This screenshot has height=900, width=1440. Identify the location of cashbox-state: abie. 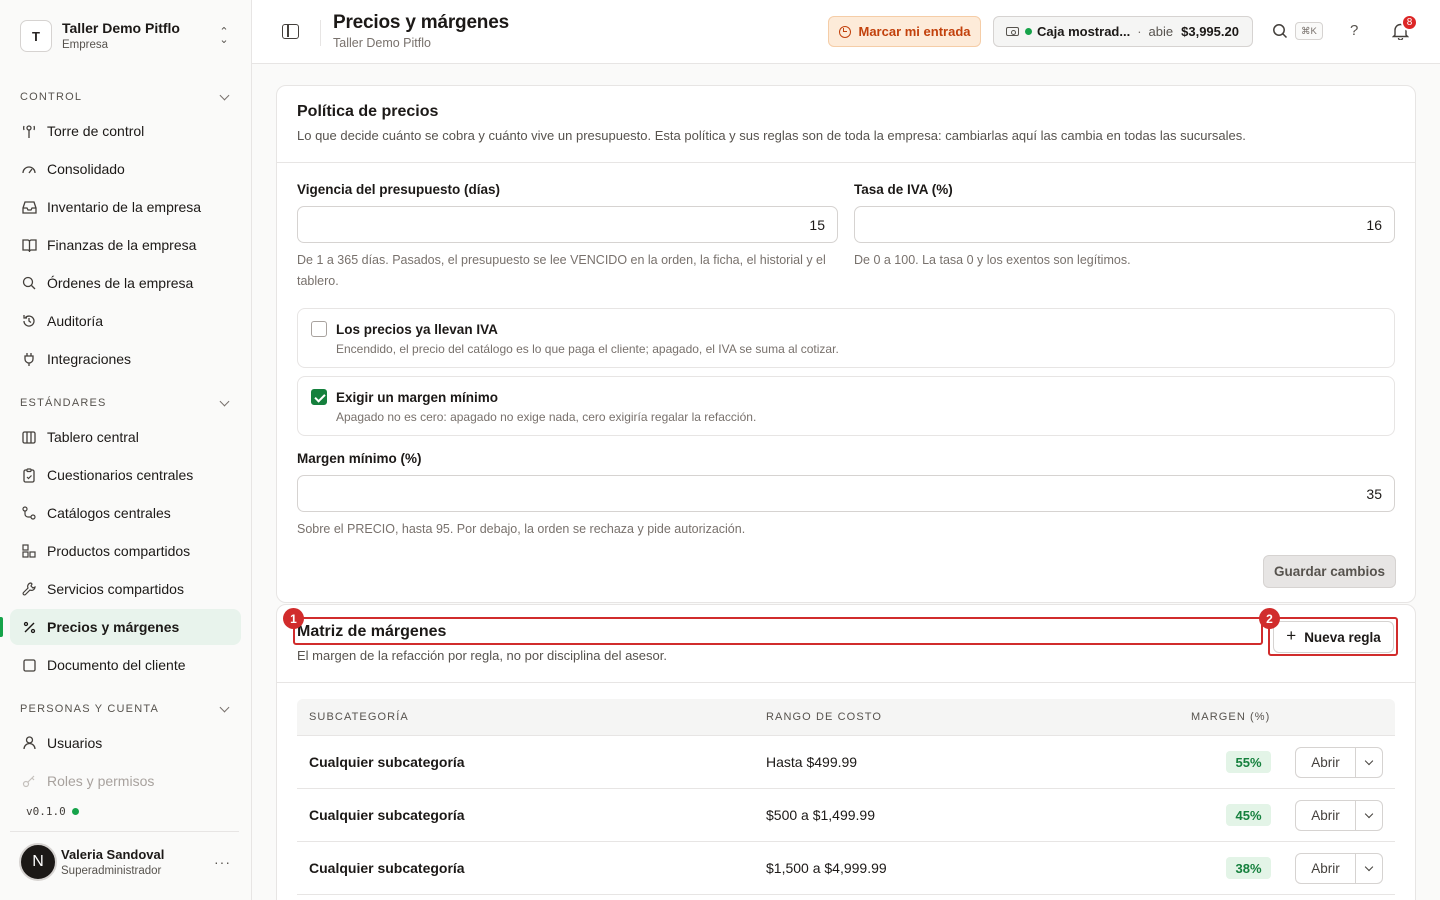
(1161, 31).